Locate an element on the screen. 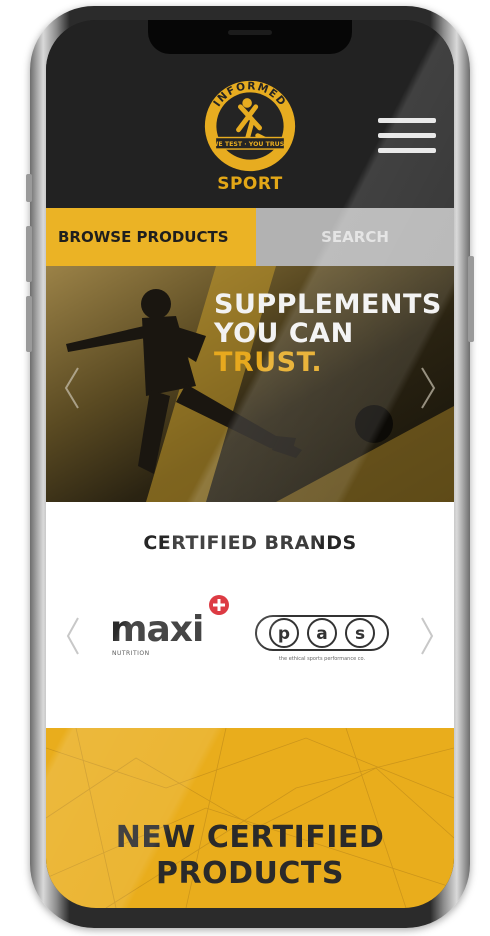  red-cross-icon is located at coordinates (219, 605).